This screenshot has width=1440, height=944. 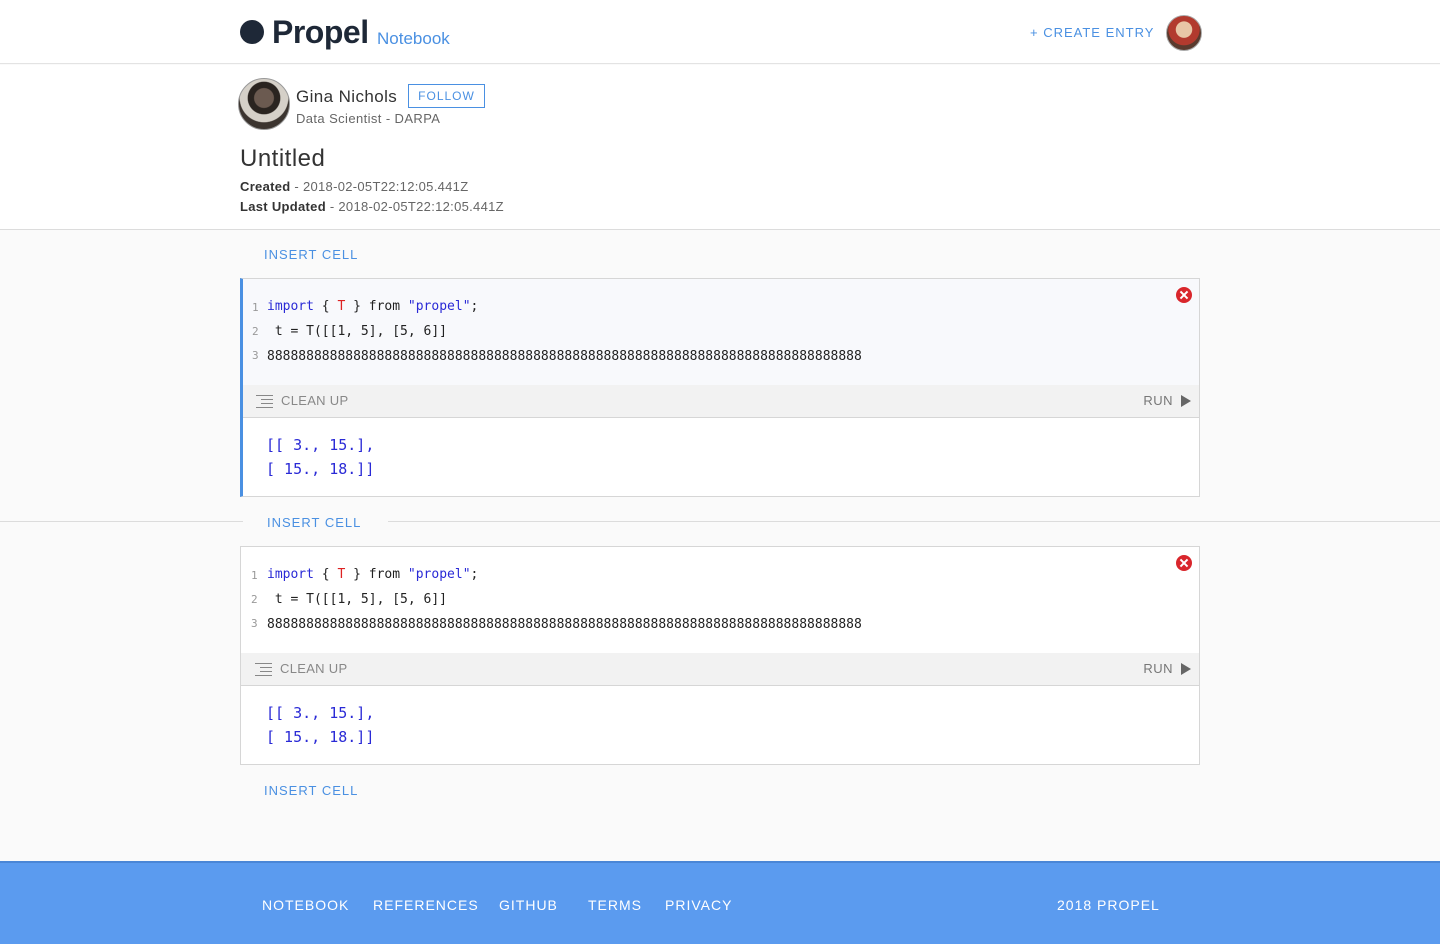 What do you see at coordinates (264, 104) in the screenshot?
I see `author-avatar` at bounding box center [264, 104].